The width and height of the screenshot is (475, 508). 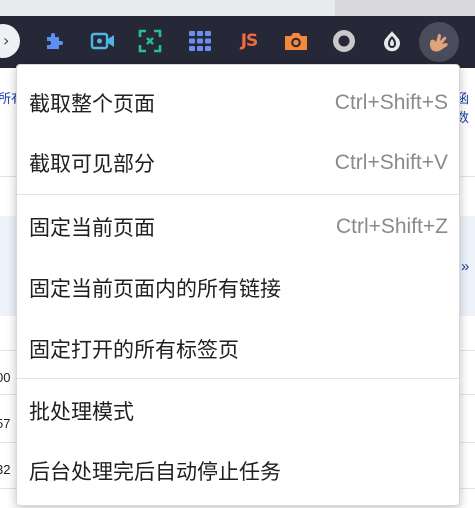 I want to click on js-label: JS, so click(x=249, y=41).